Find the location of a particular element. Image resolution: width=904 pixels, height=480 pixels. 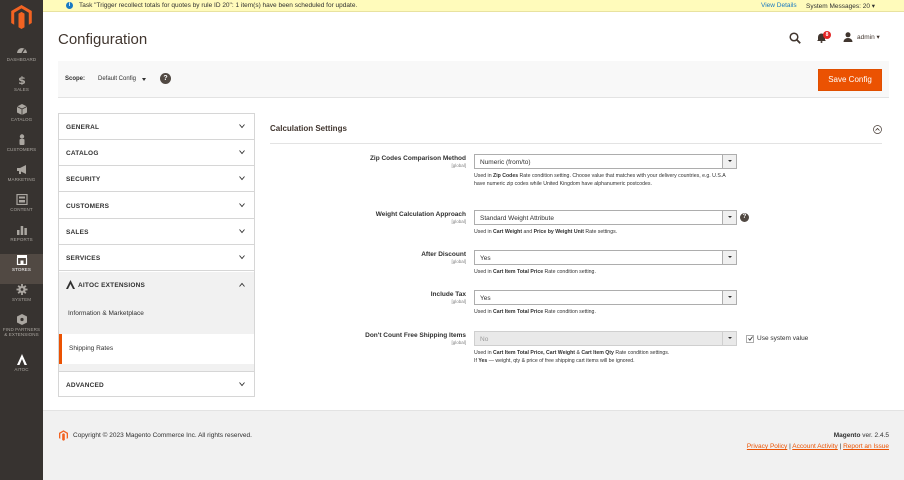

tab-aitoc-extensions: AITOC EXTENSIONS is located at coordinates (156, 286).